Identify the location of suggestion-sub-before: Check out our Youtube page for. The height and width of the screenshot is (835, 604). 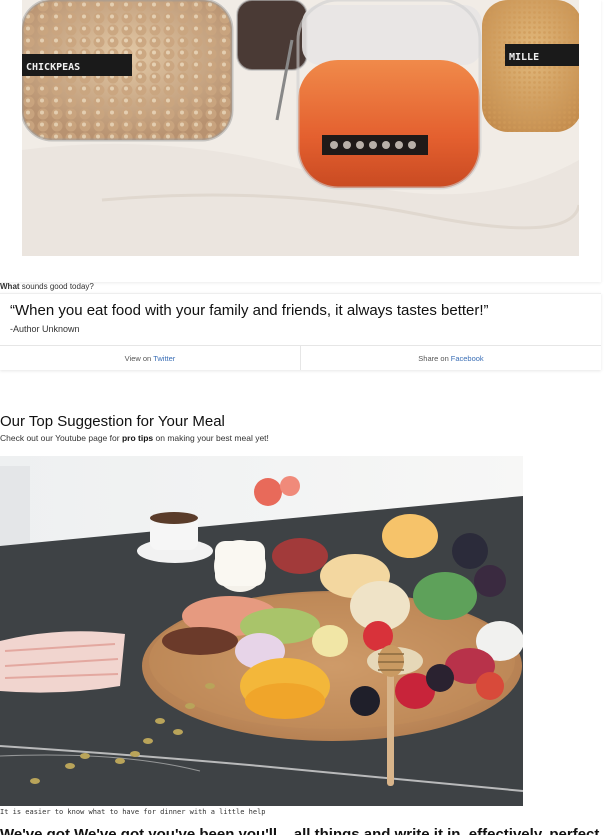
(60, 438).